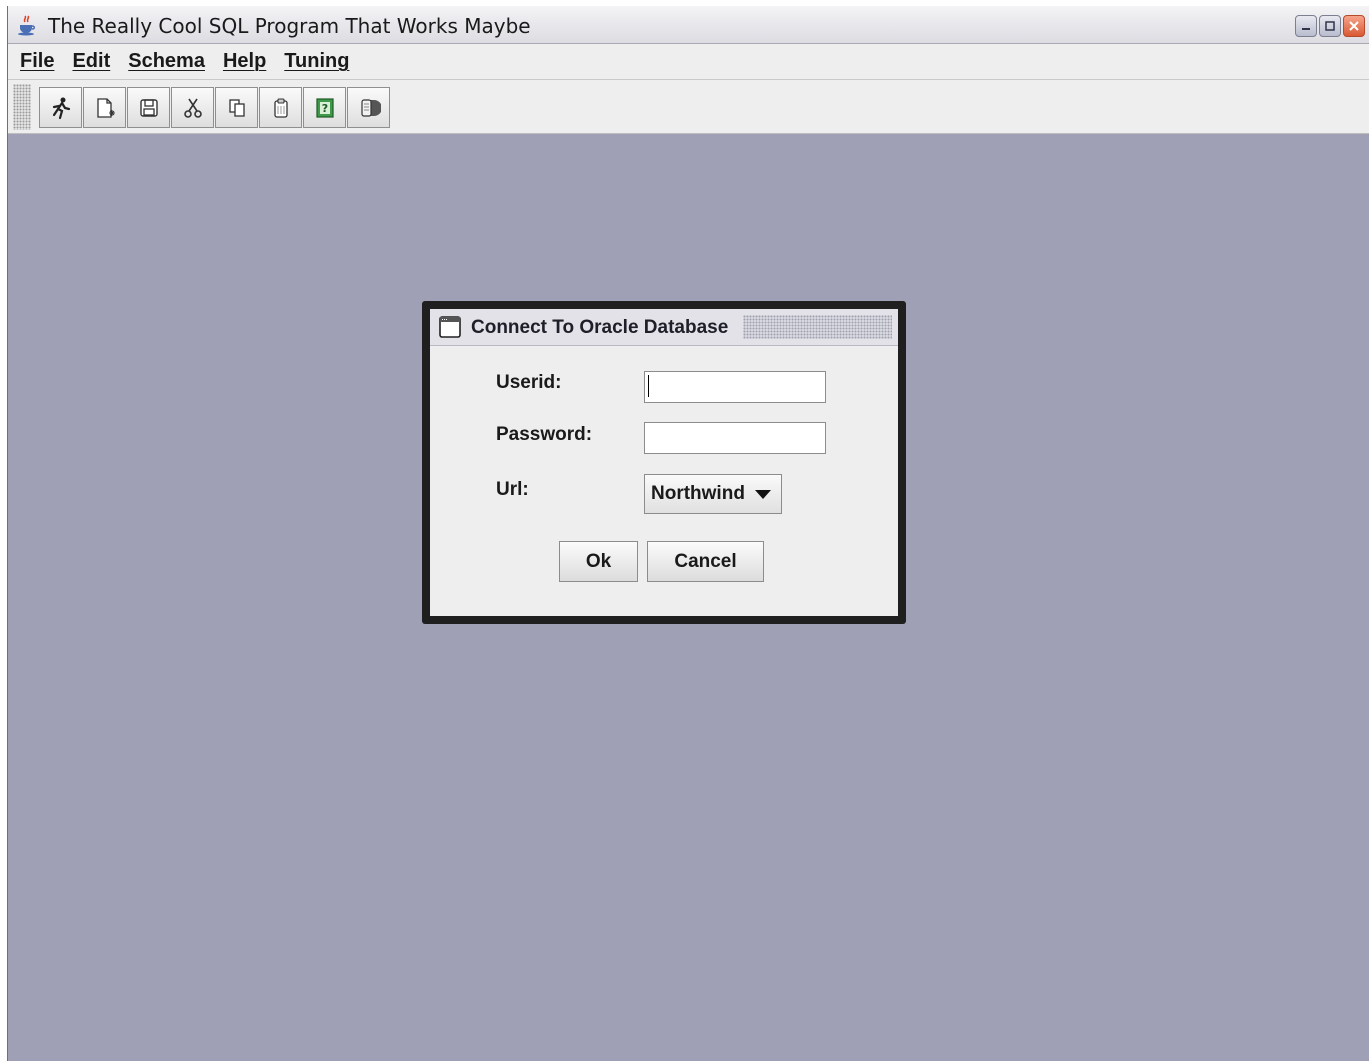  I want to click on help-button: ?, so click(324, 107).